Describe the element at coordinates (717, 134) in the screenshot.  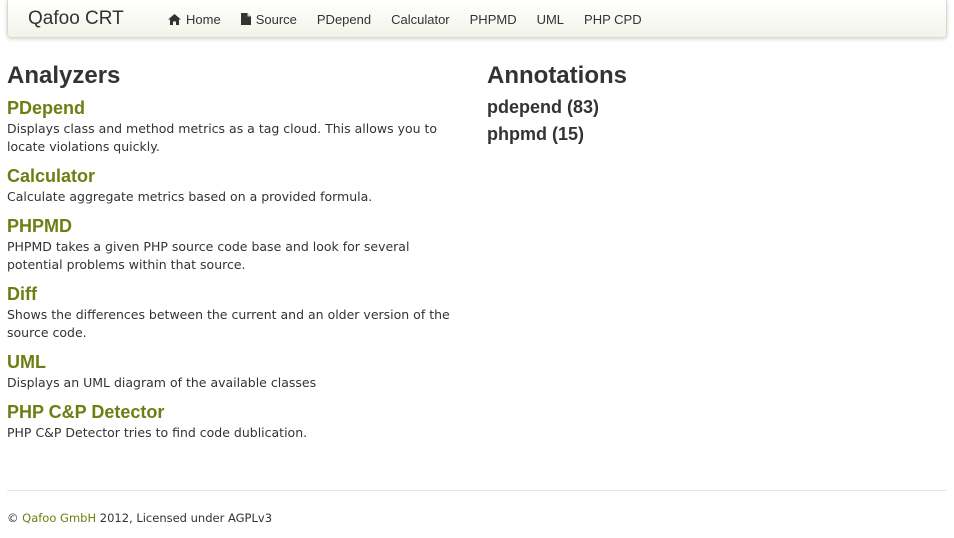
I see `annotation-link-phpmd: phpmd (15)` at that location.